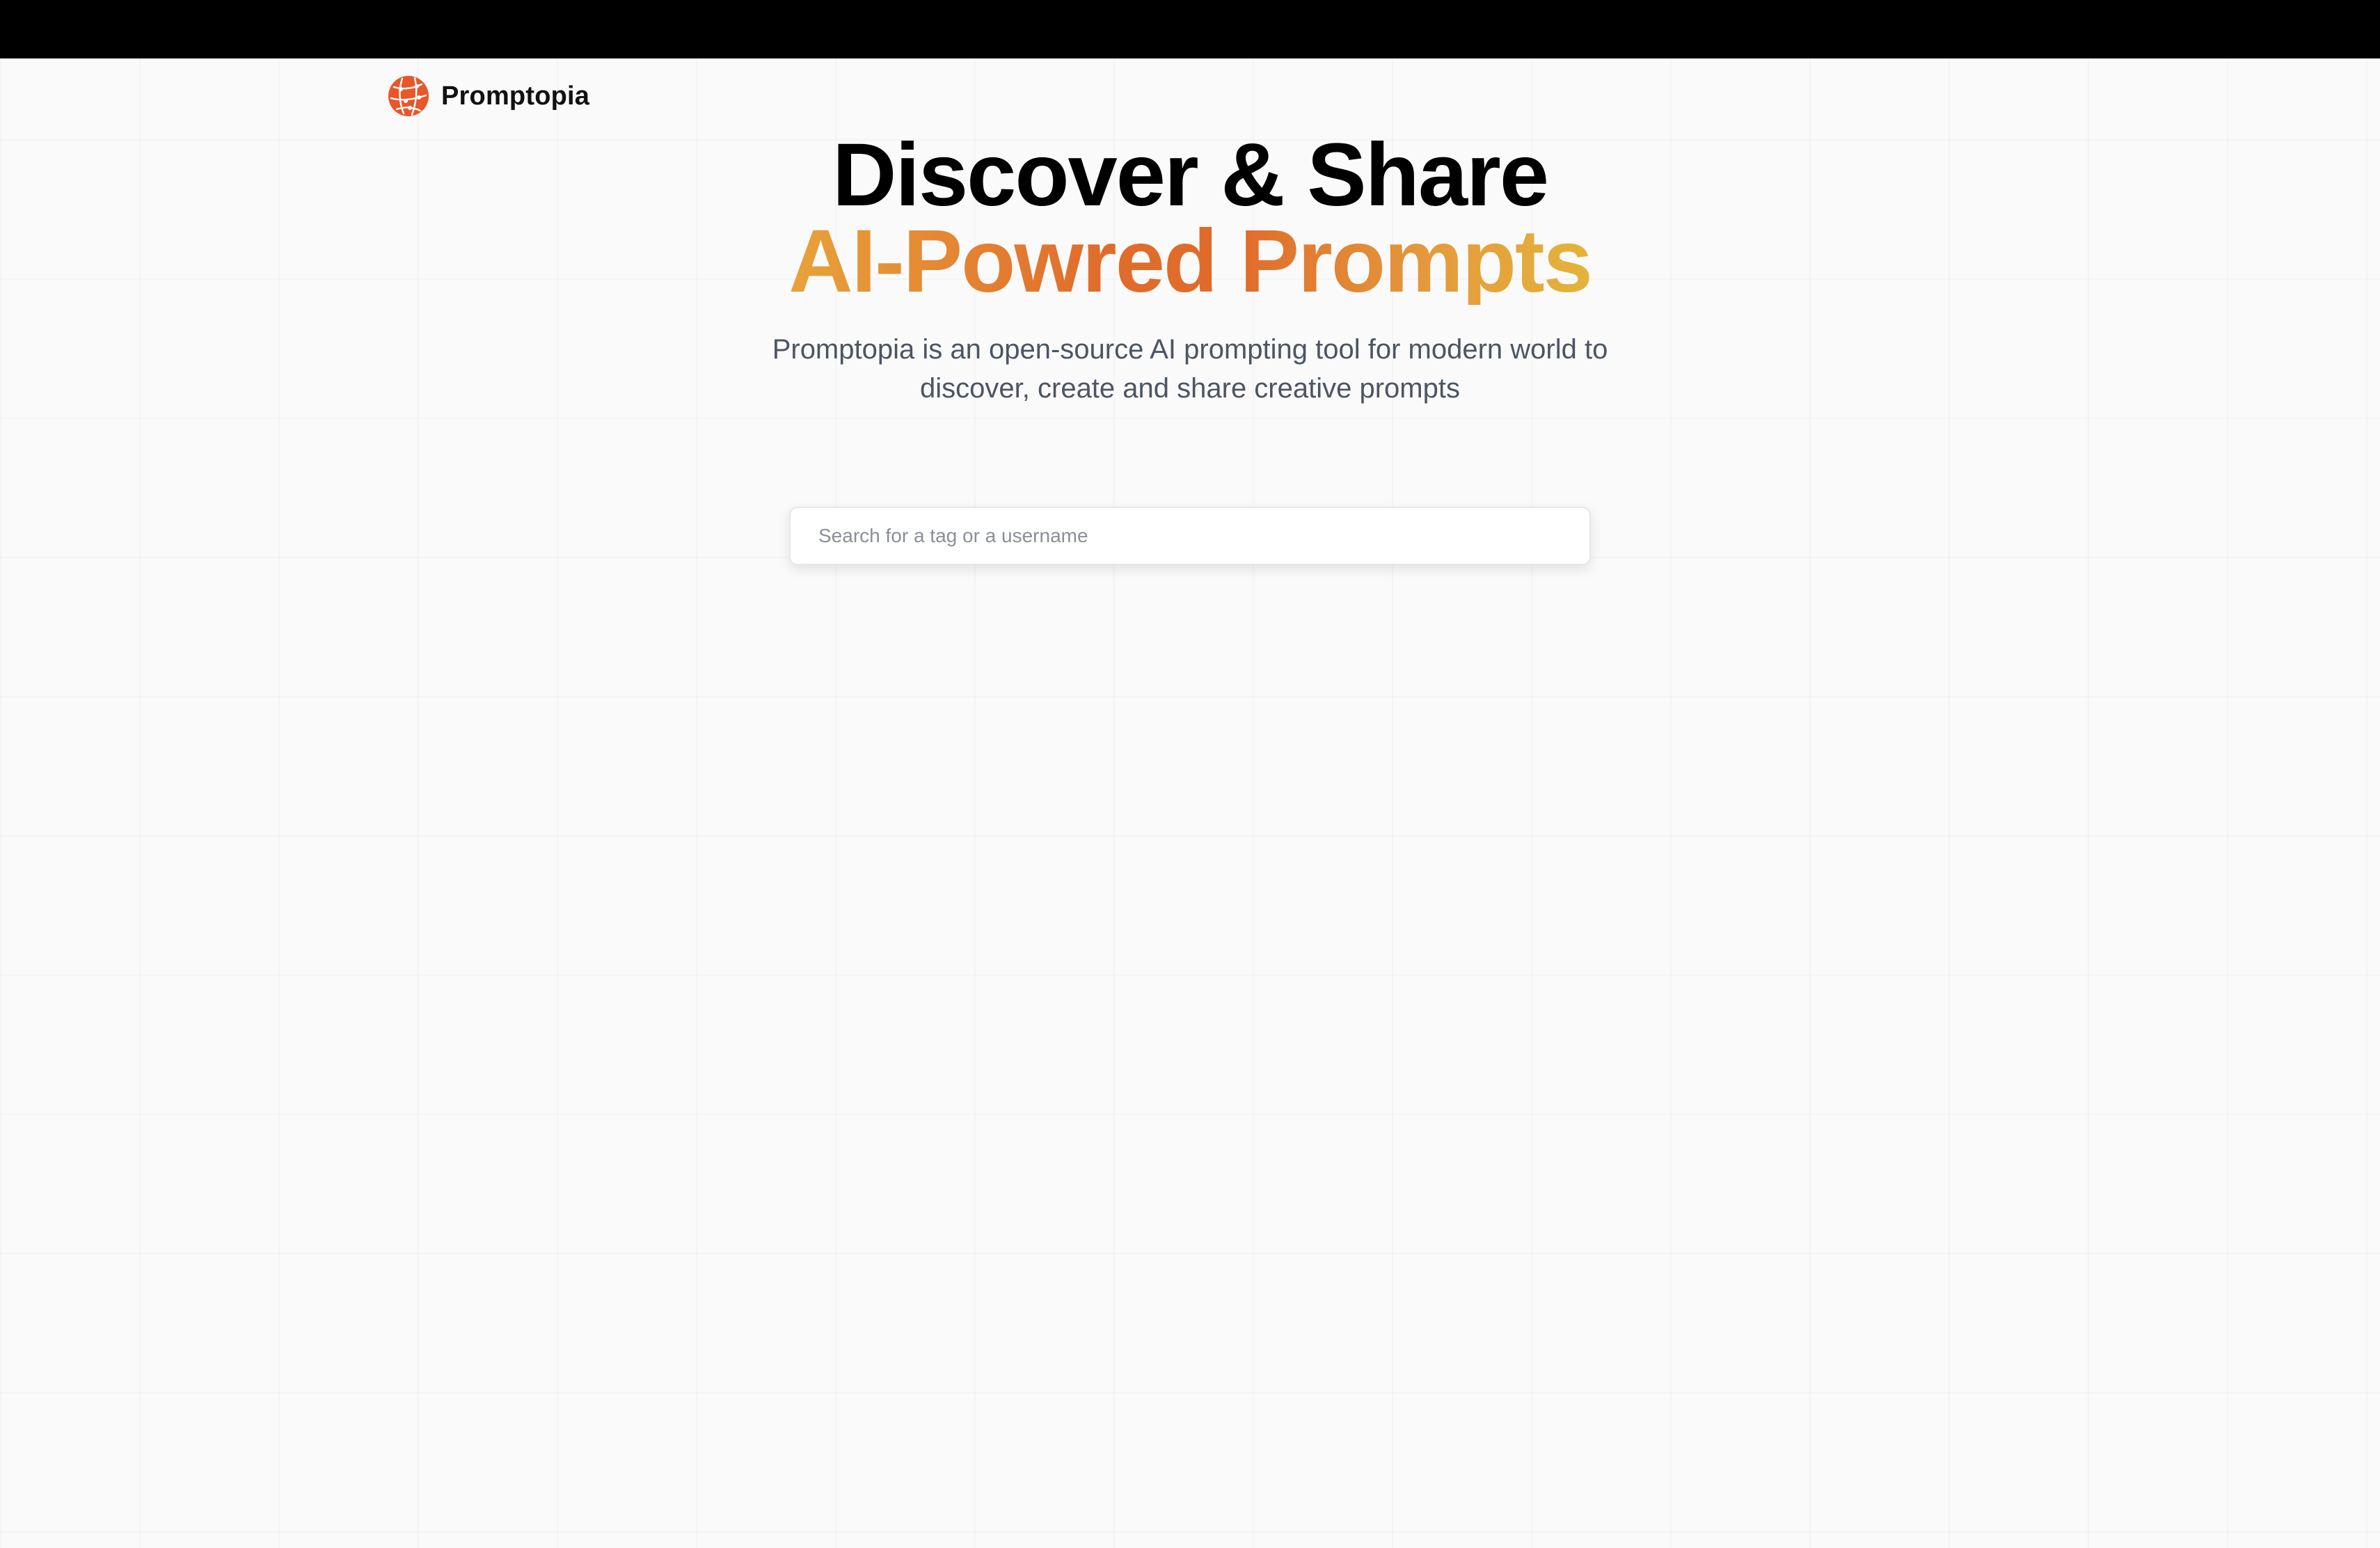 The height and width of the screenshot is (1548, 2380). I want to click on navbar: Promptopia, so click(488, 96).